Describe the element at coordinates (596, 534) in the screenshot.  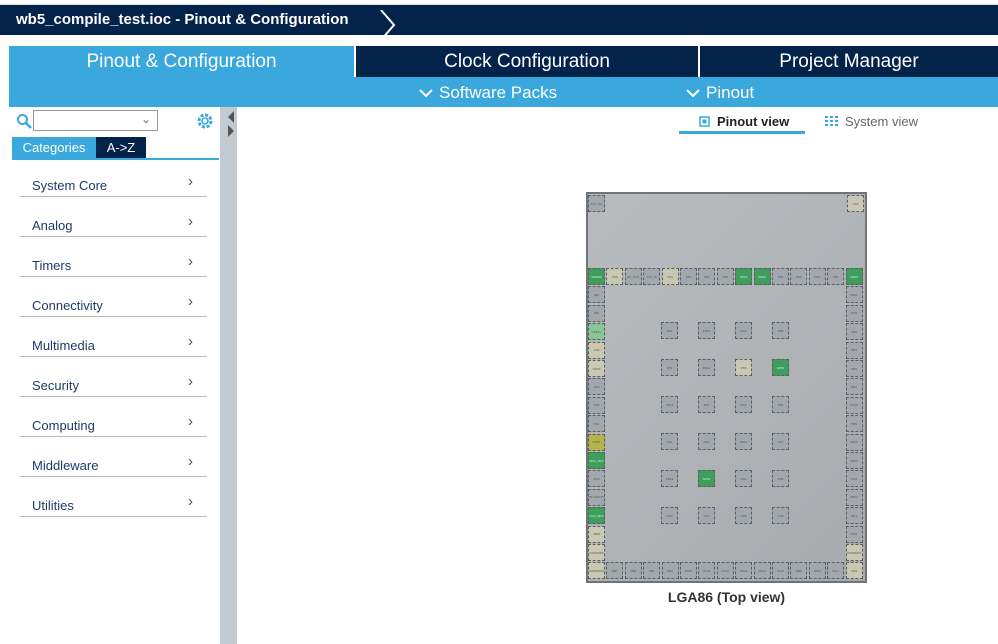
I see `pin: VBAT` at that location.